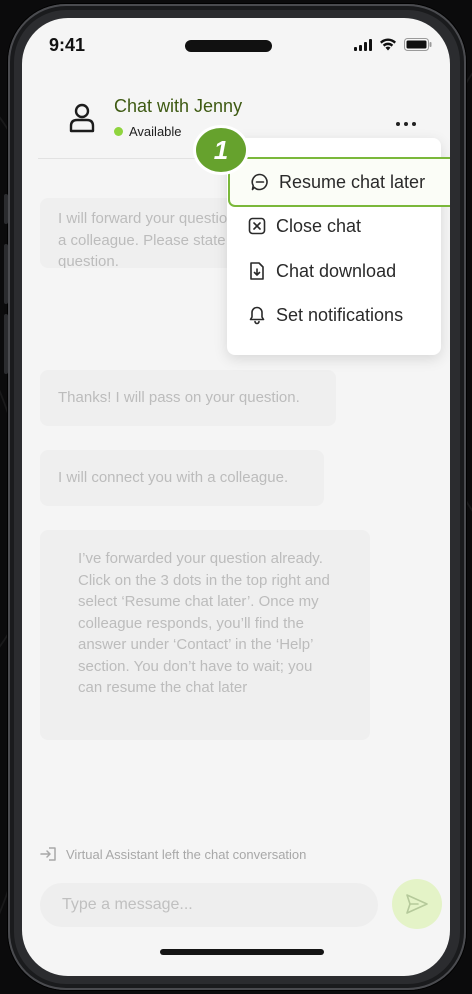 Image resolution: width=472 pixels, height=994 pixels. What do you see at coordinates (363, 44) in the screenshot?
I see `signal-icon` at bounding box center [363, 44].